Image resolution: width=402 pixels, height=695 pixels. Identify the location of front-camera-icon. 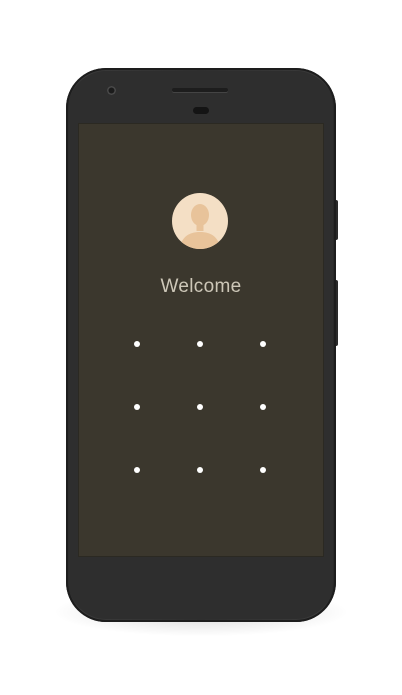
(111, 90).